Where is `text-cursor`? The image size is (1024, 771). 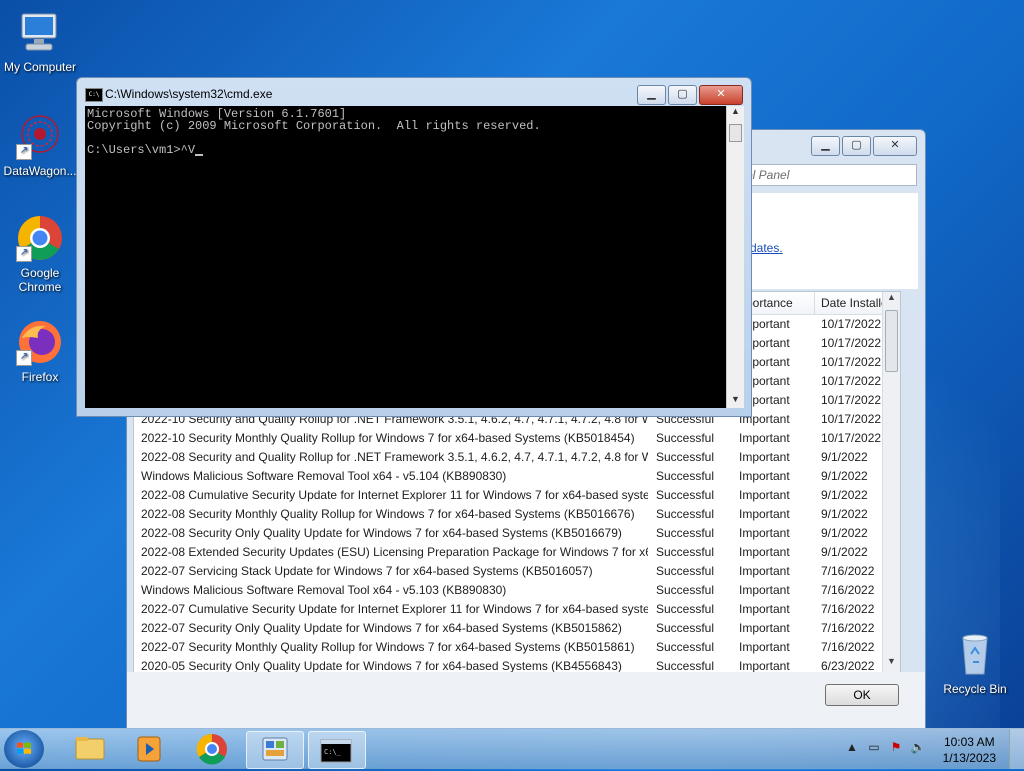 text-cursor is located at coordinates (199, 155).